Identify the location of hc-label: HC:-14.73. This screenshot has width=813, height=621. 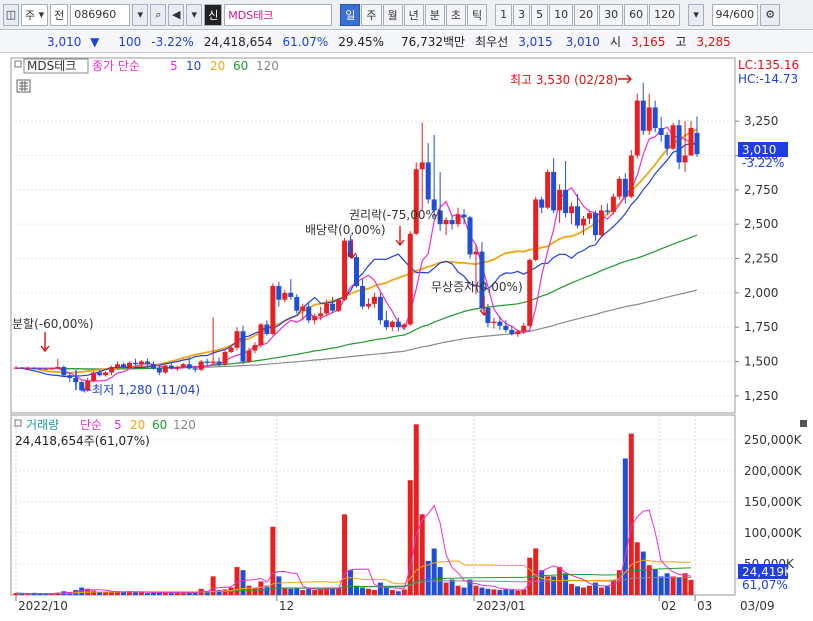
(768, 79).